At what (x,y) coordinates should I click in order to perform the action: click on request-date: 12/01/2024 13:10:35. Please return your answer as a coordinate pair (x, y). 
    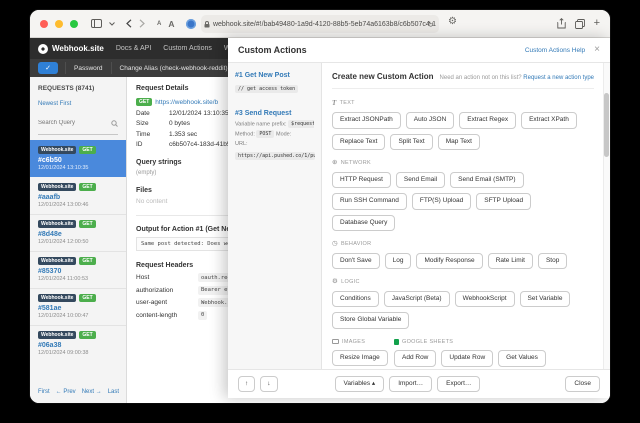
    Looking at the image, I should click on (63, 168).